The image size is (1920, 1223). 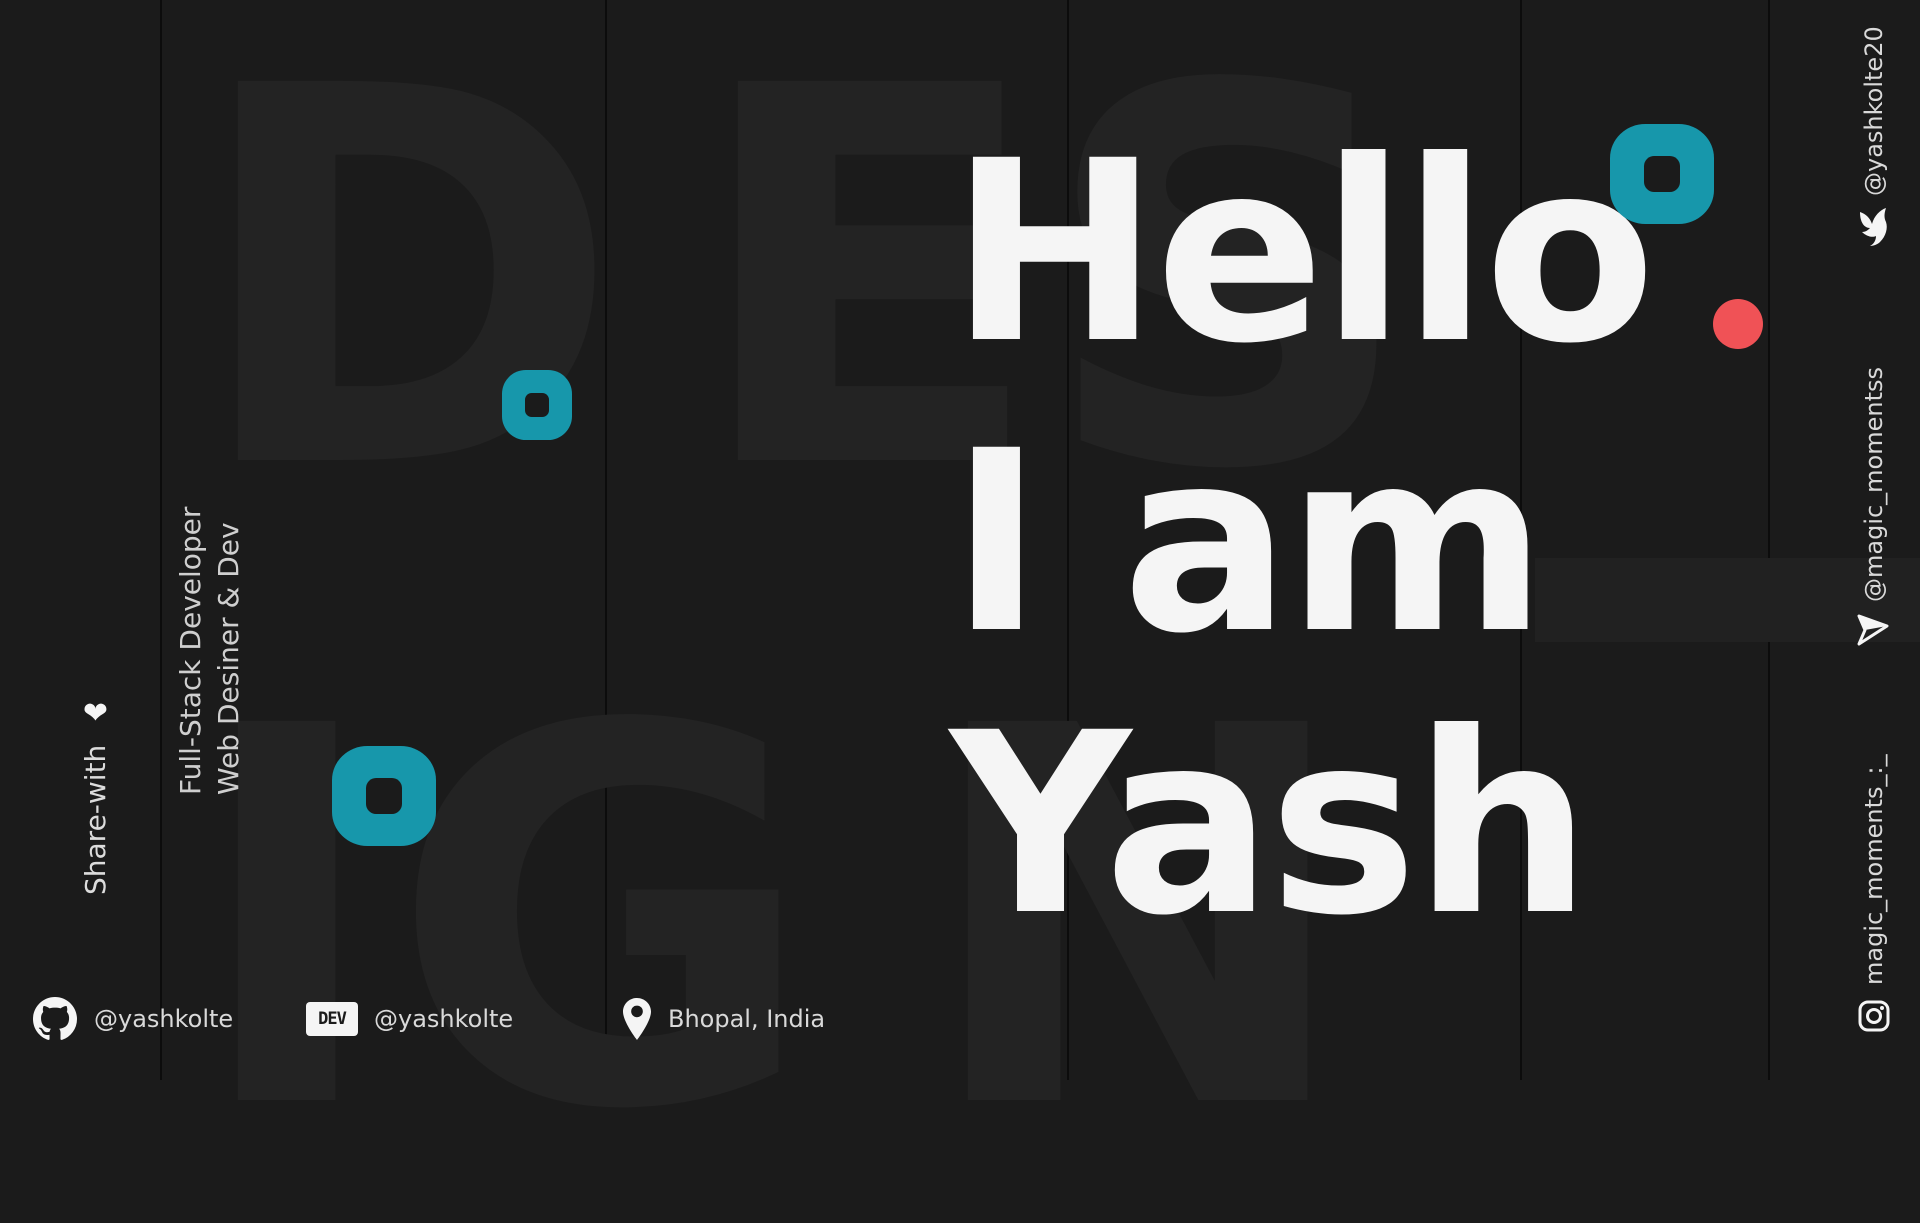 I want to click on hero-line-i-am: I am, so click(x=1248, y=542).